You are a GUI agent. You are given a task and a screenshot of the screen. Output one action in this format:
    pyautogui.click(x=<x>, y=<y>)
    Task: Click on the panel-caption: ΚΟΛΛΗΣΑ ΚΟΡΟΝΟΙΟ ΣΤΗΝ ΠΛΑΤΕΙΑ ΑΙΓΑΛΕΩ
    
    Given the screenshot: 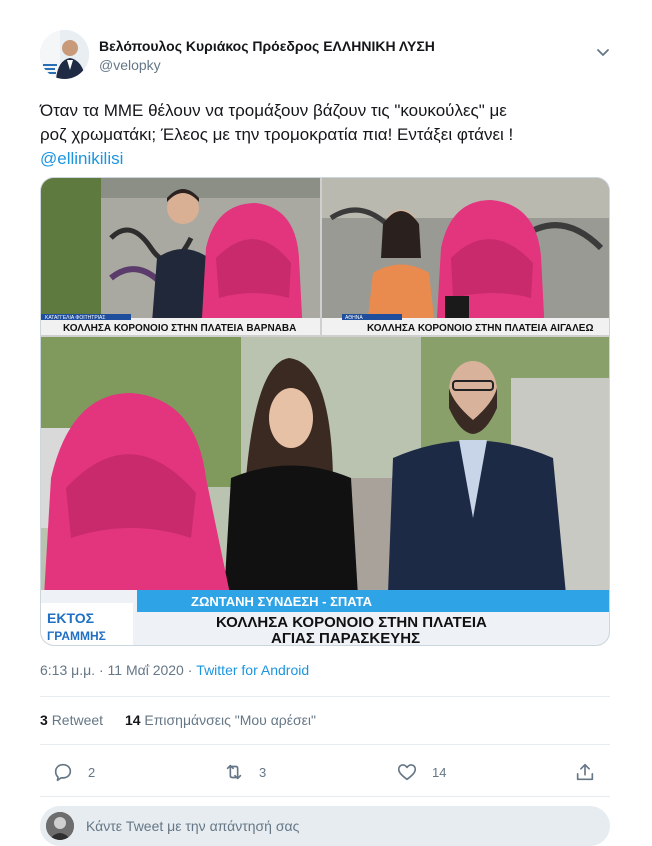 What is the action you would take?
    pyautogui.click(x=480, y=328)
    